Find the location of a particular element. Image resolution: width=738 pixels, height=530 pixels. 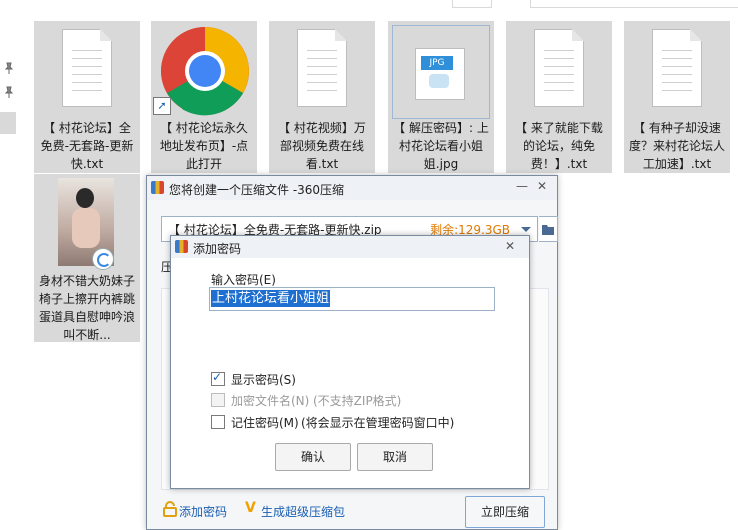

password-input-label: 输入密码(E) is located at coordinates (243, 280).